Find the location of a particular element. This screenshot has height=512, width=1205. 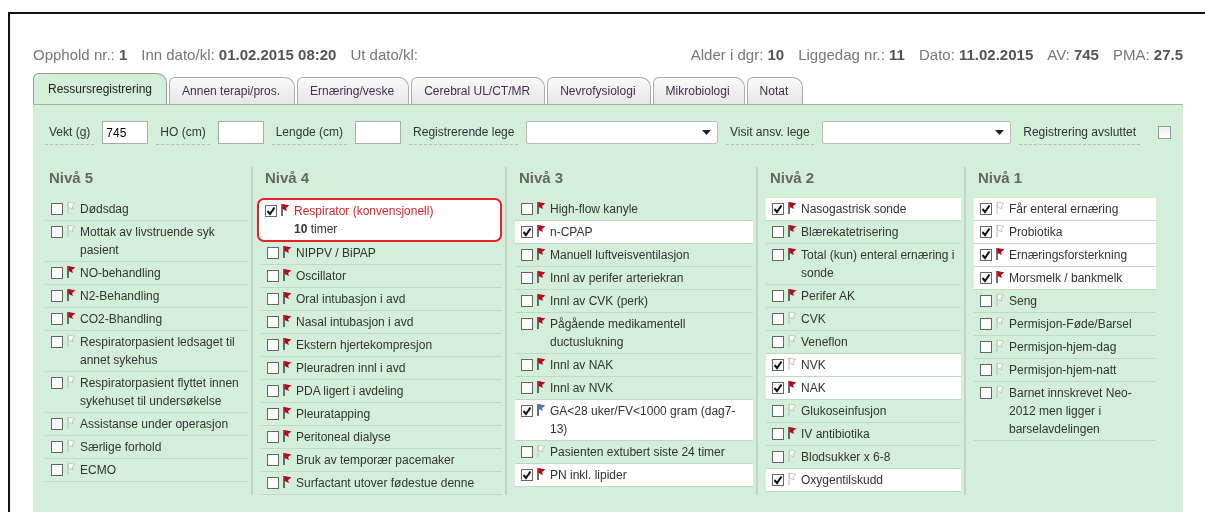

list-row: PDA ligert i avdeling is located at coordinates (381, 391).